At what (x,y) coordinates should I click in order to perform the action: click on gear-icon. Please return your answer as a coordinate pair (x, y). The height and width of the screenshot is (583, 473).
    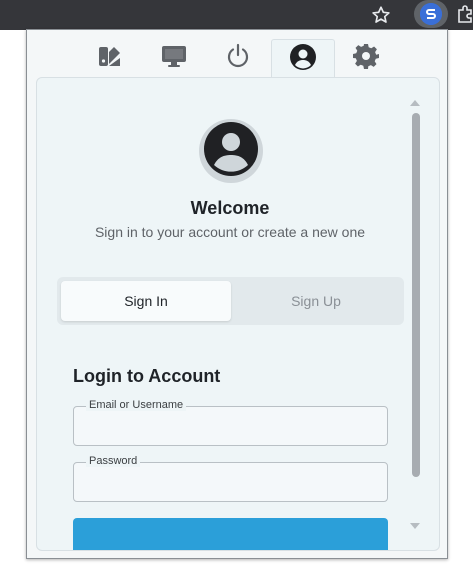
    Looking at the image, I should click on (366, 58).